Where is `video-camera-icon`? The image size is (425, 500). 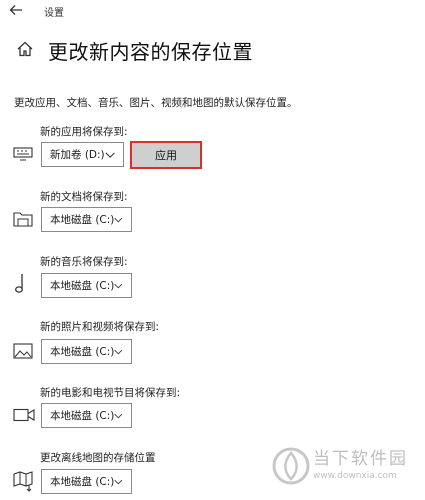
video-camera-icon is located at coordinates (24, 415).